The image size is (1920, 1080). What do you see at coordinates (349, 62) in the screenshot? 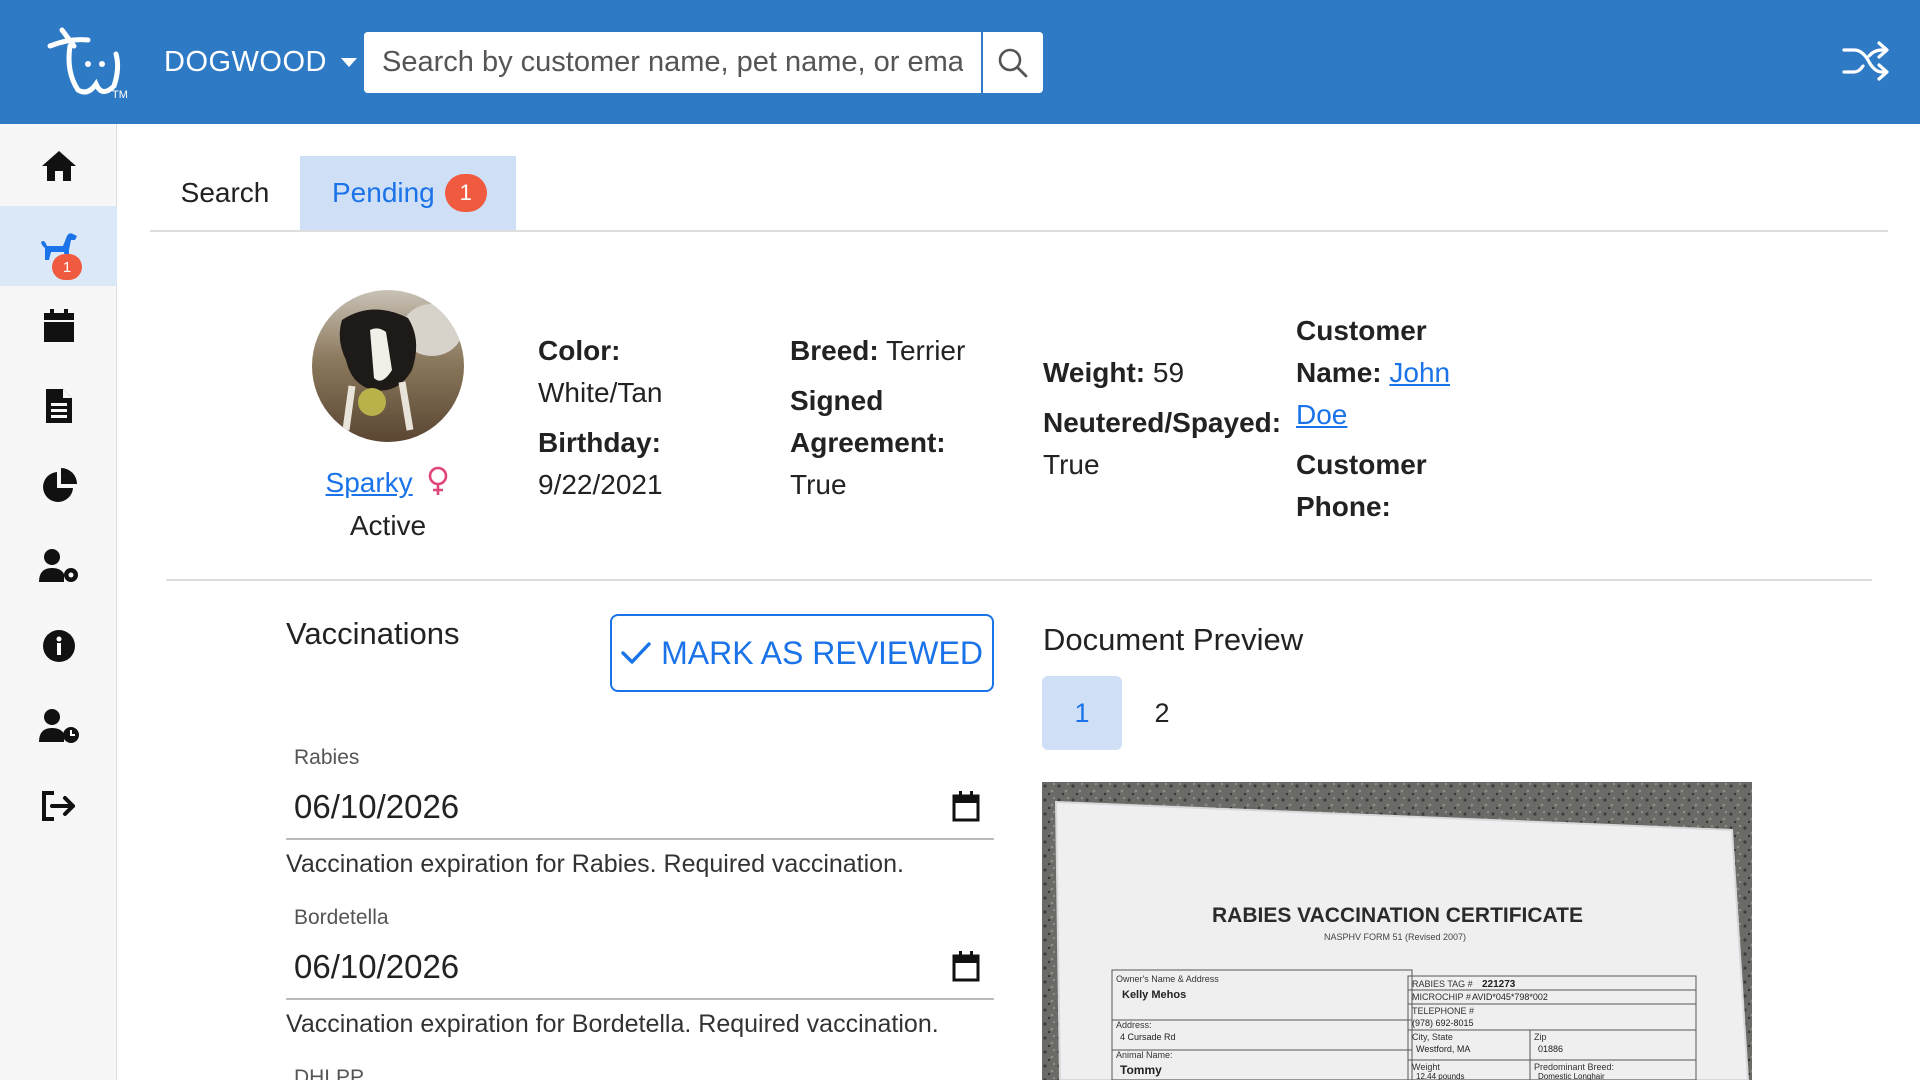
I see `caret-down-icon` at bounding box center [349, 62].